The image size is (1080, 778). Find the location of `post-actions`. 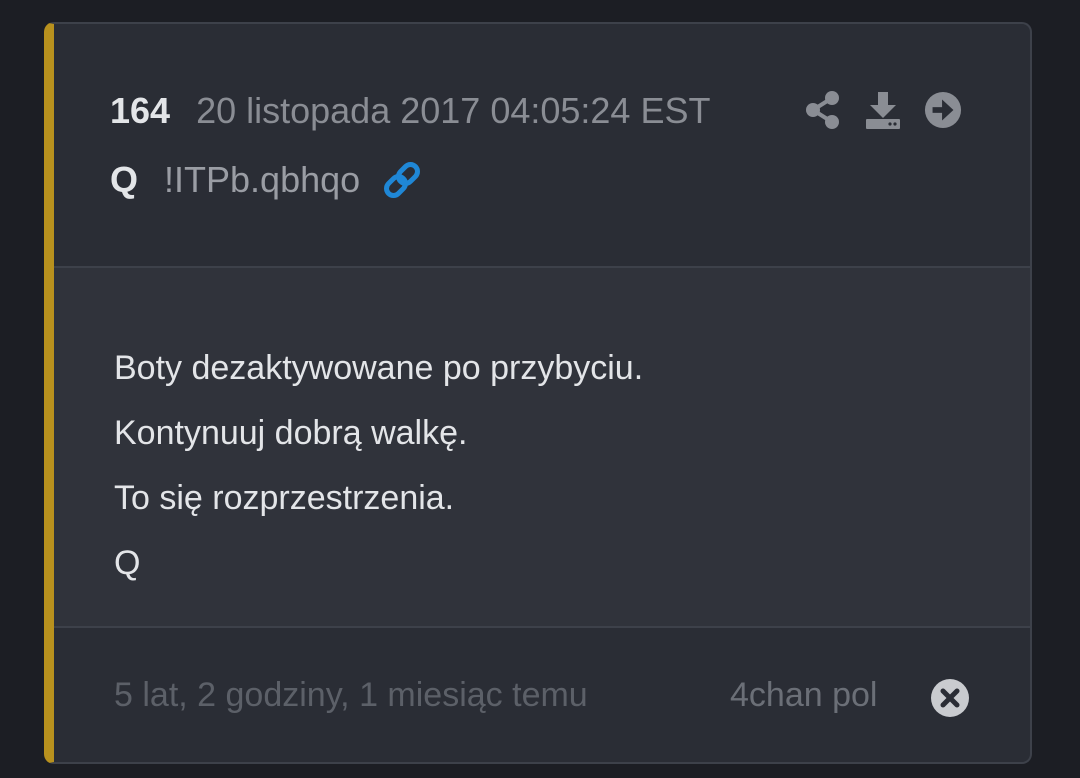

post-actions is located at coordinates (883, 110).